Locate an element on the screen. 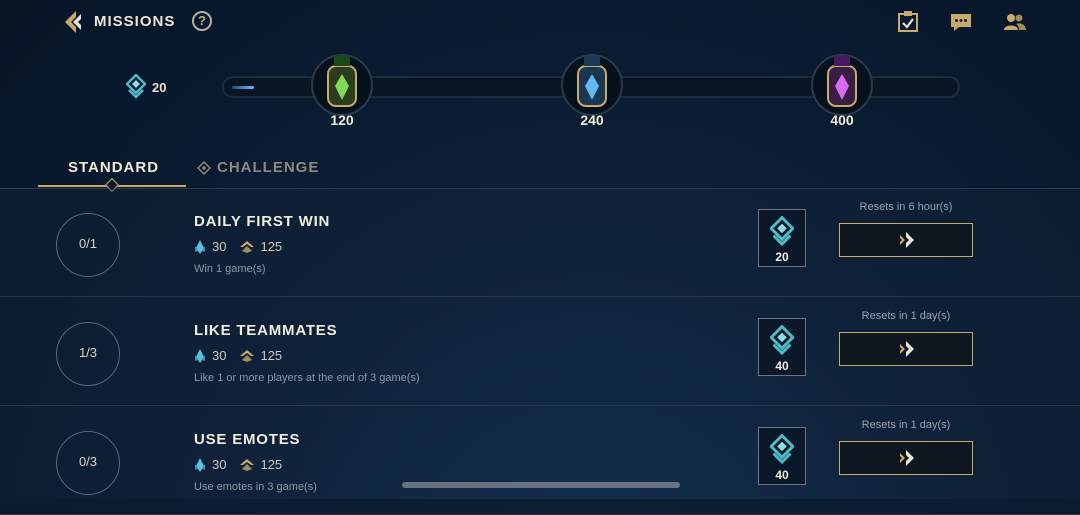 The height and width of the screenshot is (515, 1080). mission-description: Win 1 game(s) is located at coordinates (230, 269).